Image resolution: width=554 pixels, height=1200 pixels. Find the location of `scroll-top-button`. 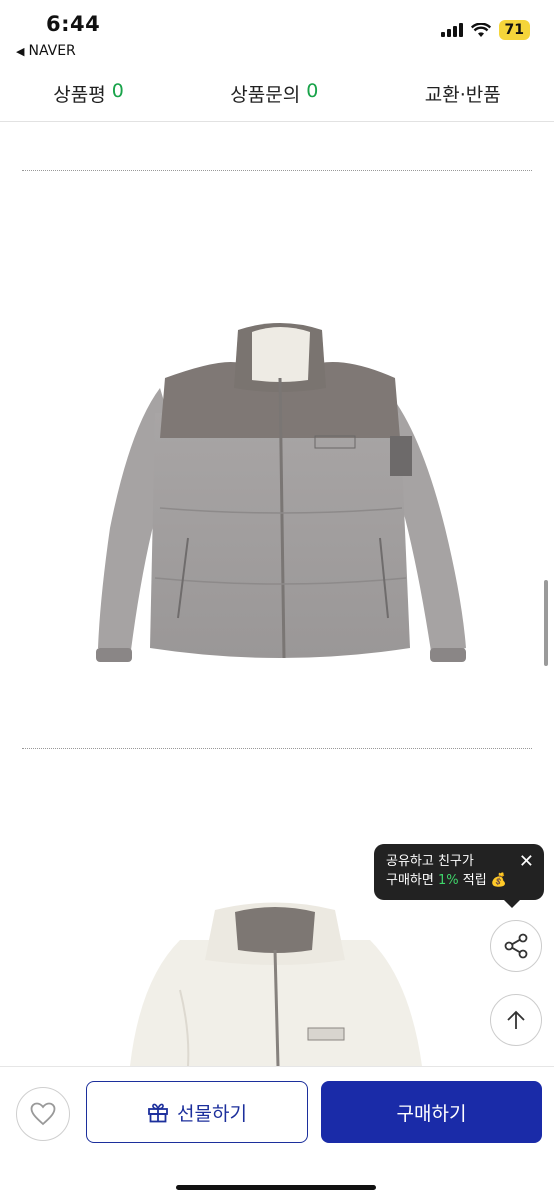

scroll-top-button is located at coordinates (516, 1020).